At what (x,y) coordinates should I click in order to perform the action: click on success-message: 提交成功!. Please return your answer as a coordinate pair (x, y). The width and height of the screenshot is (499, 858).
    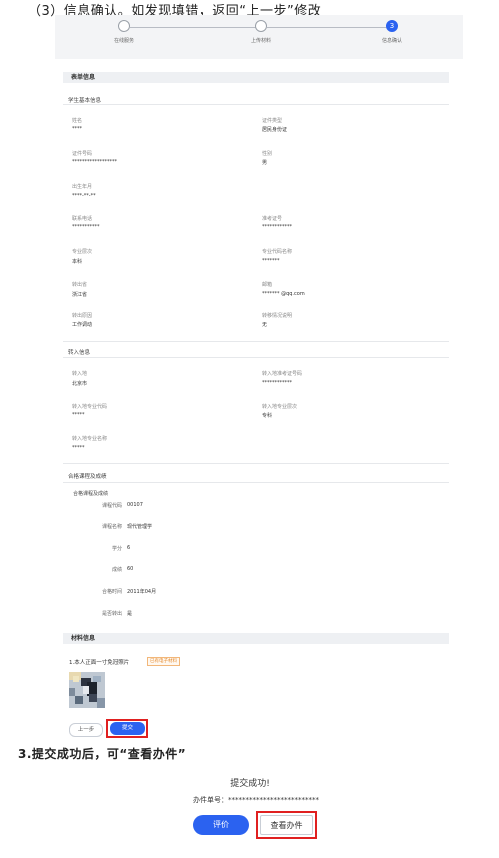
    Looking at the image, I should click on (250, 784).